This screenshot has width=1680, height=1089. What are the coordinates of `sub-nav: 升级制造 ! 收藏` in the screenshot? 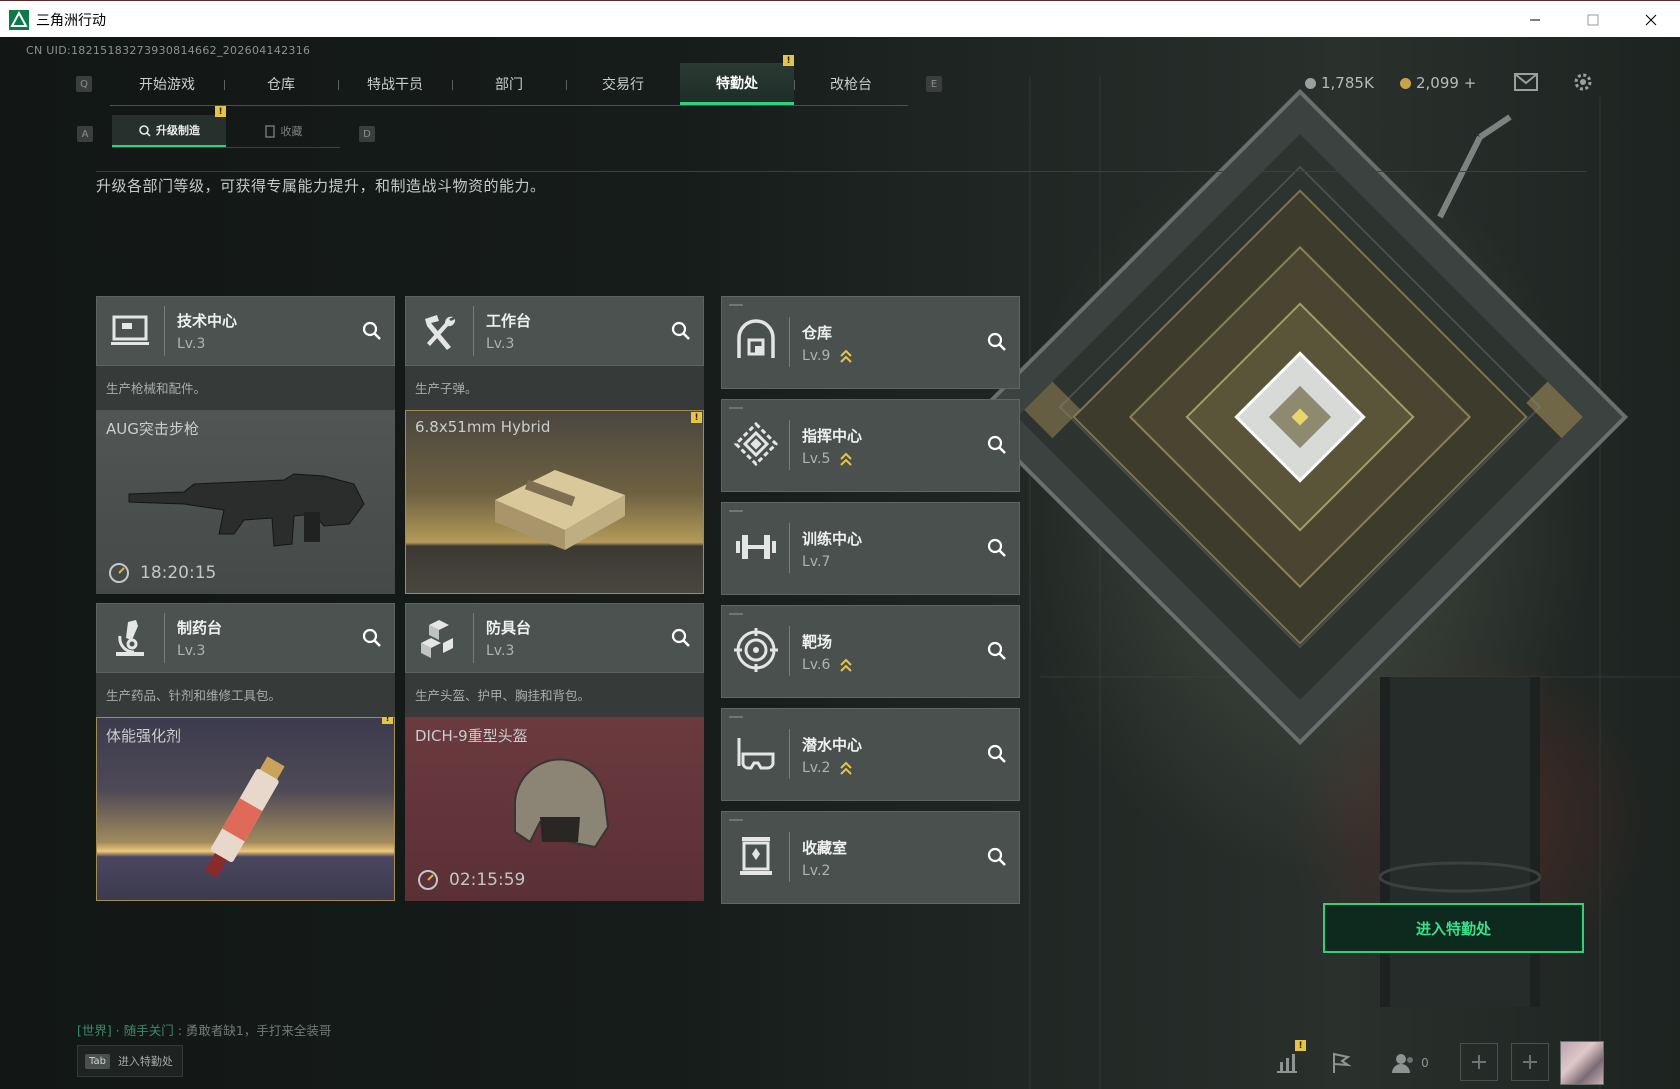 It's located at (226, 127).